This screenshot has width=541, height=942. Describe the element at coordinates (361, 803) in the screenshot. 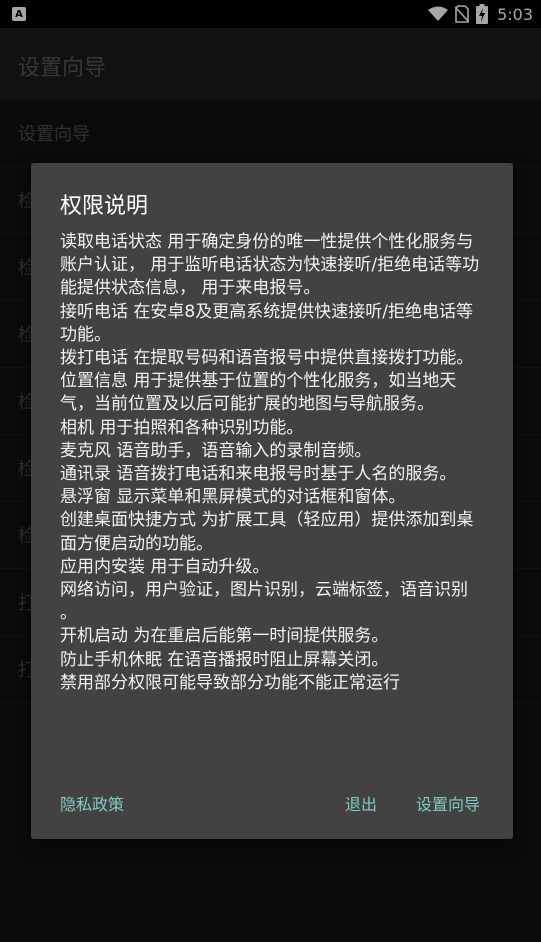

I see `exit-button: 退出` at that location.